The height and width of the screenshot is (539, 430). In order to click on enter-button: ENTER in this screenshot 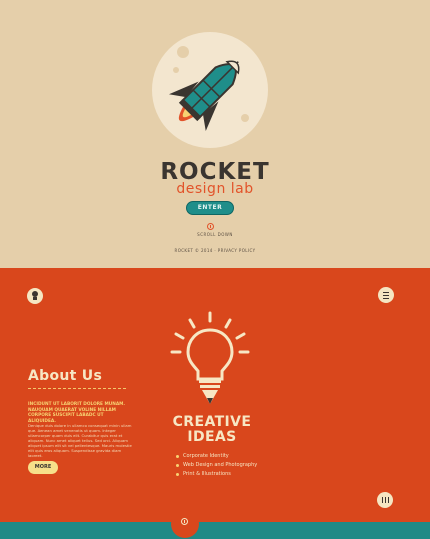, I will do `click(210, 208)`.